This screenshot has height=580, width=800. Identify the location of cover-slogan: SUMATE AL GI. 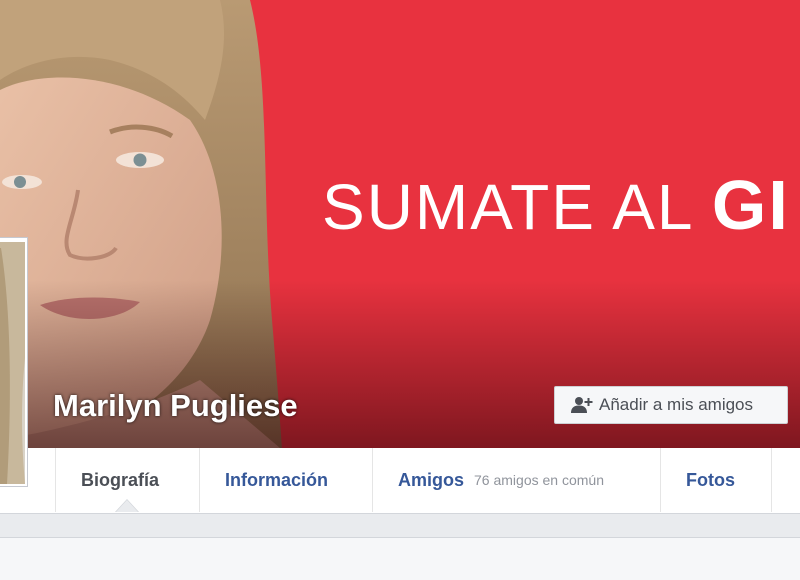
(556, 205).